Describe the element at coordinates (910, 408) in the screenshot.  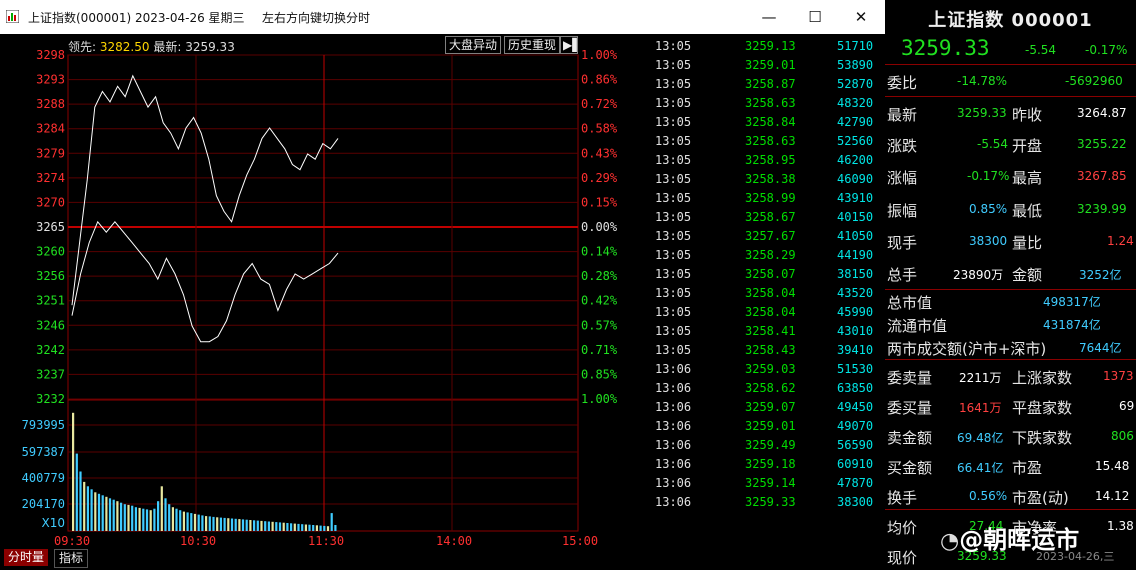
I see `buy-vol-label: 委买量` at that location.